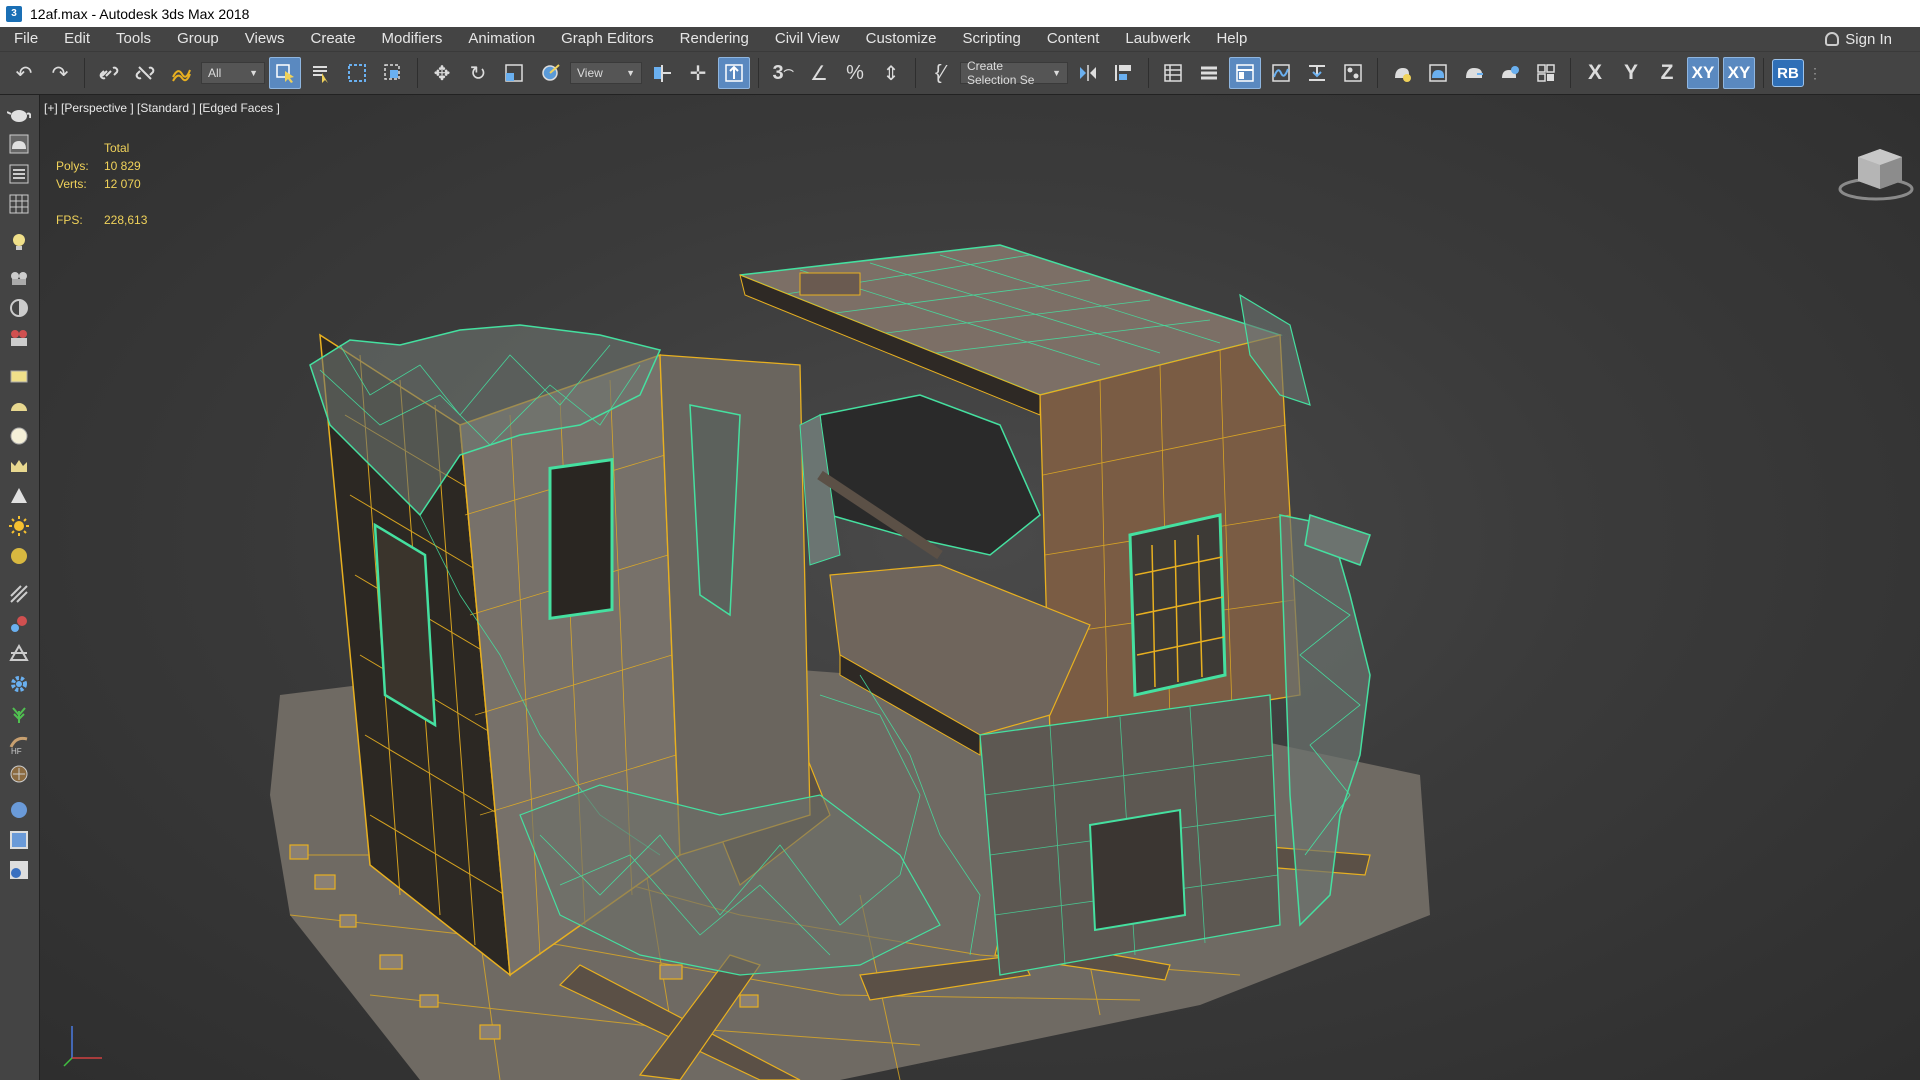 Image resolution: width=1920 pixels, height=1080 pixels. I want to click on motion-path-icon, so click(19, 308).